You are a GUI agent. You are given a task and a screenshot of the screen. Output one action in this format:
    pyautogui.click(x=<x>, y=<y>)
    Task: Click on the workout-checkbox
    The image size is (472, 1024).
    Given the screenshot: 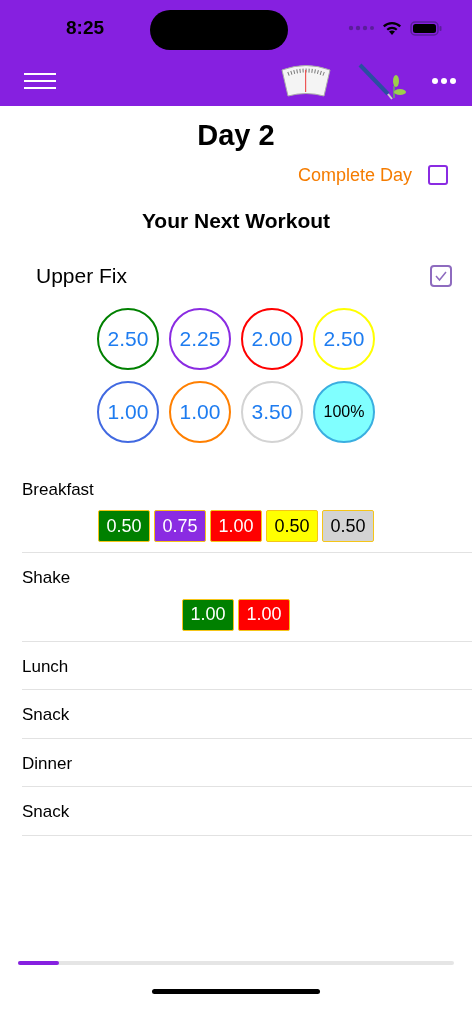 What is the action you would take?
    pyautogui.click(x=441, y=275)
    